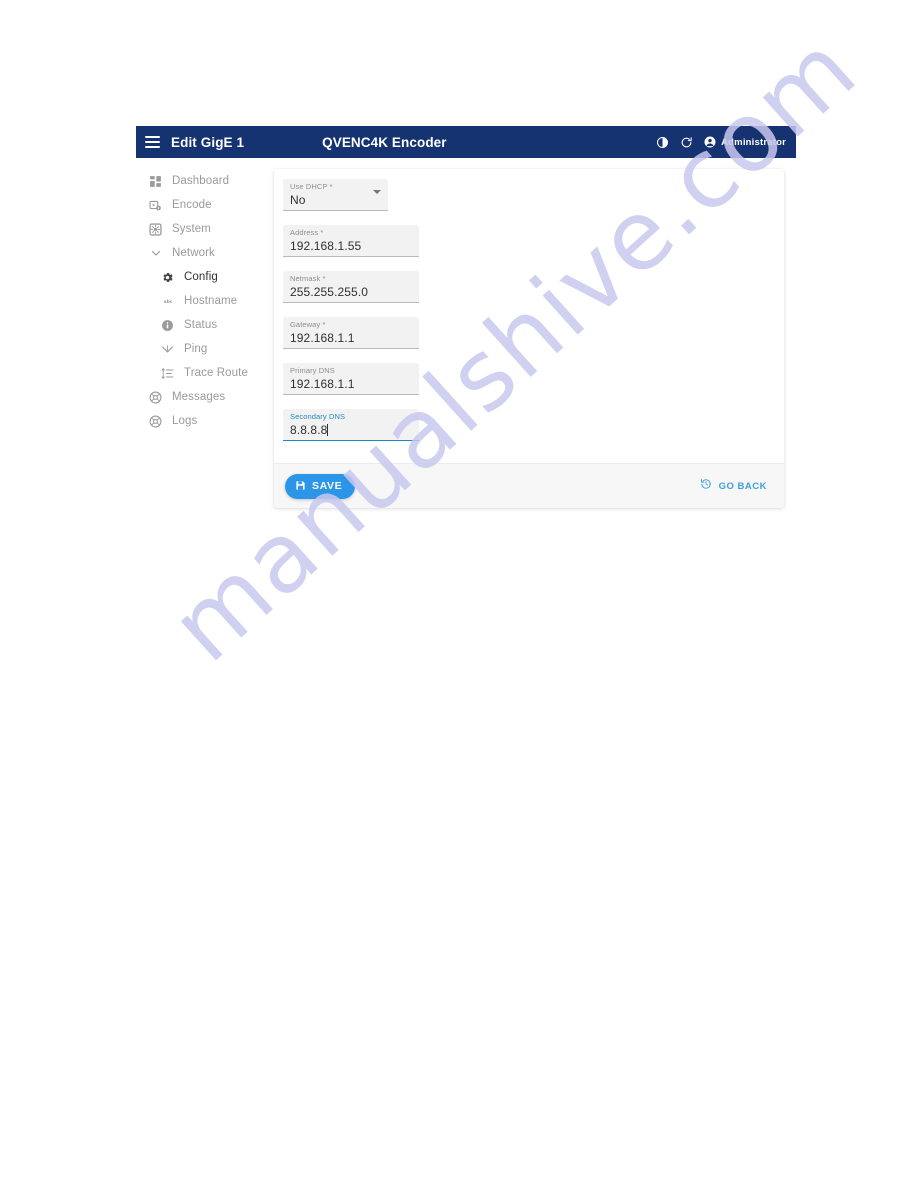 The height and width of the screenshot is (1188, 918). Describe the element at coordinates (192, 205) in the screenshot. I see `sidebar-item-label: Encode` at that location.